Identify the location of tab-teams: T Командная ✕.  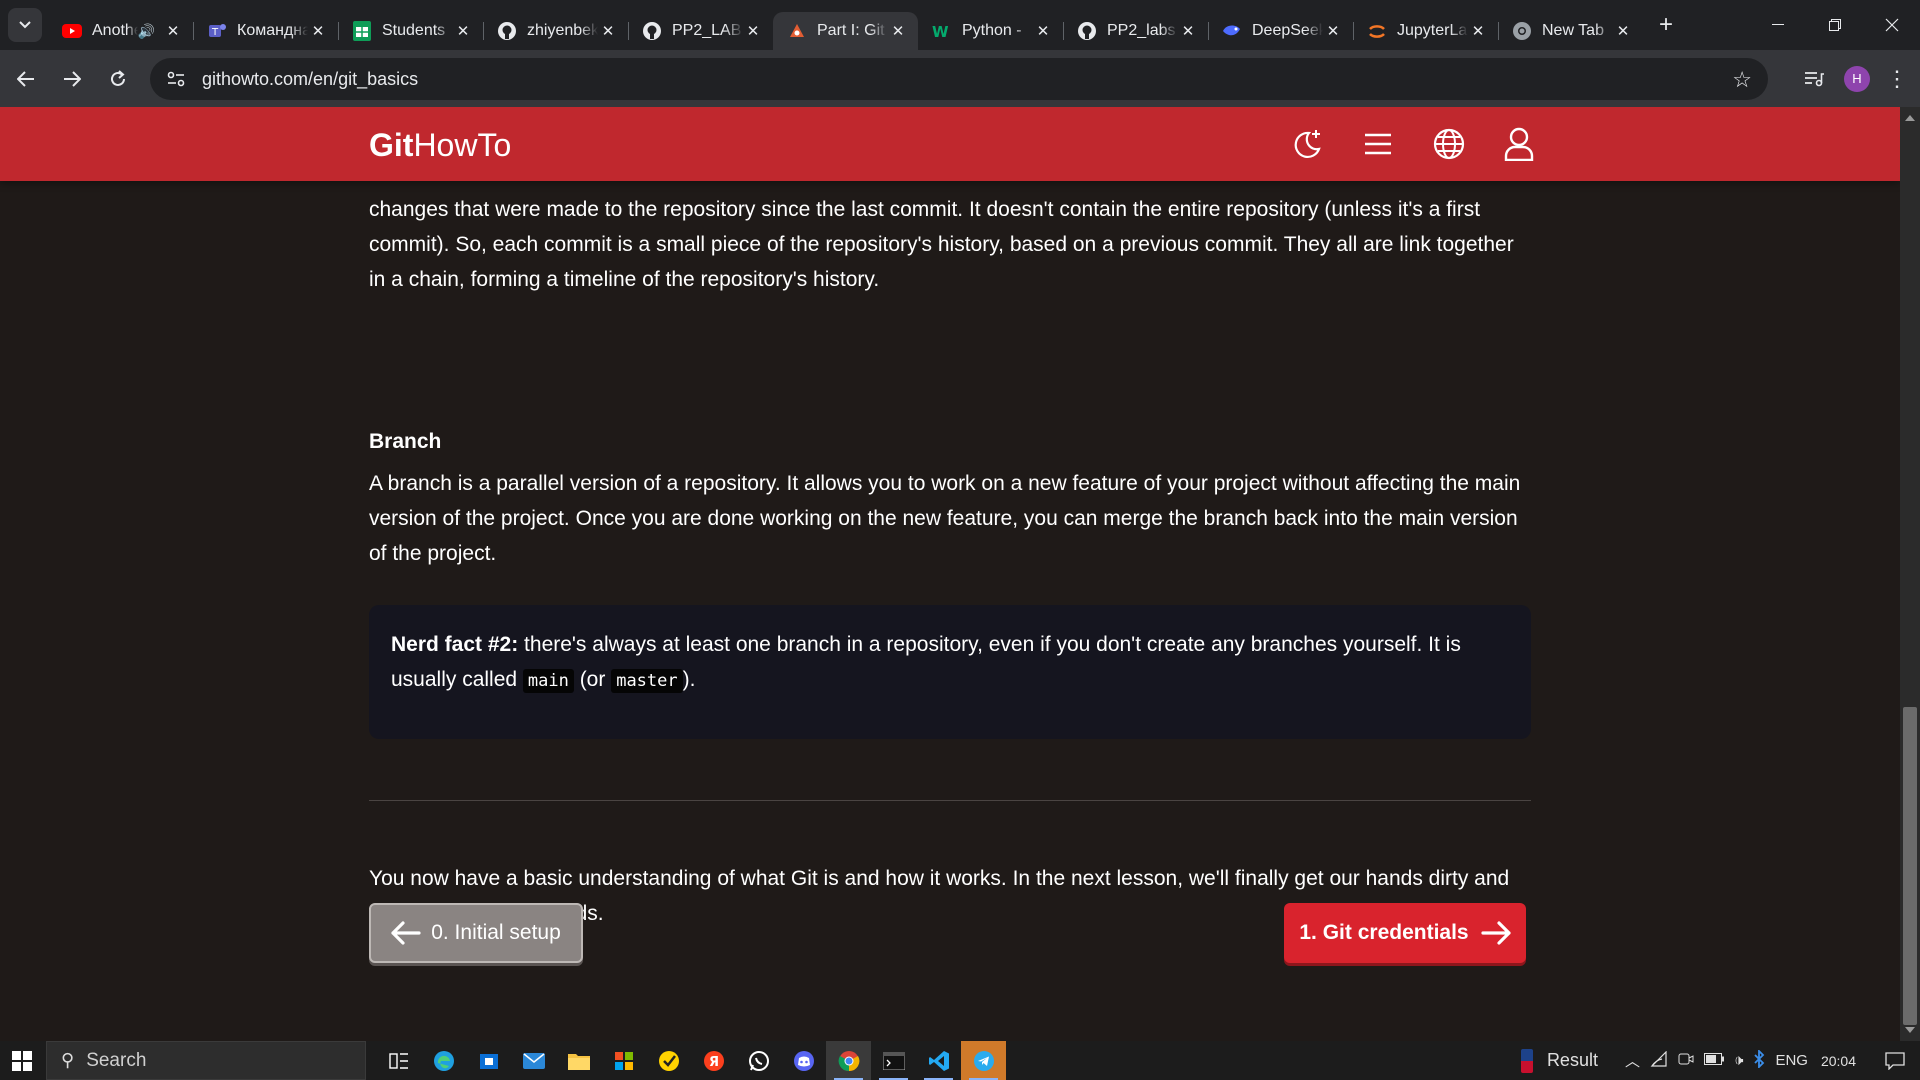
(265, 31).